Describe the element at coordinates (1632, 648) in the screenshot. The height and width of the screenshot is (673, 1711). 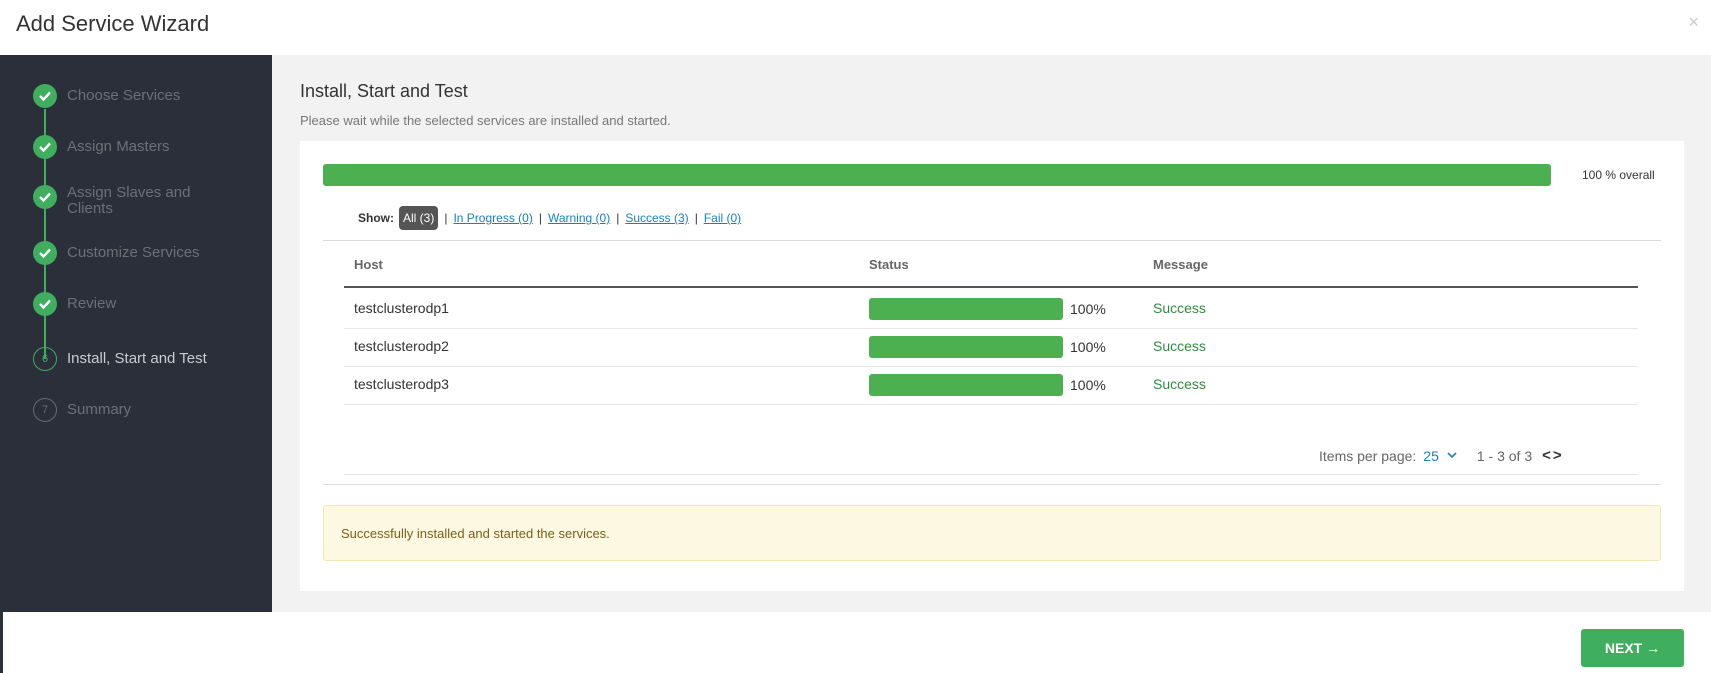
I see `next-button: NEXT →` at that location.